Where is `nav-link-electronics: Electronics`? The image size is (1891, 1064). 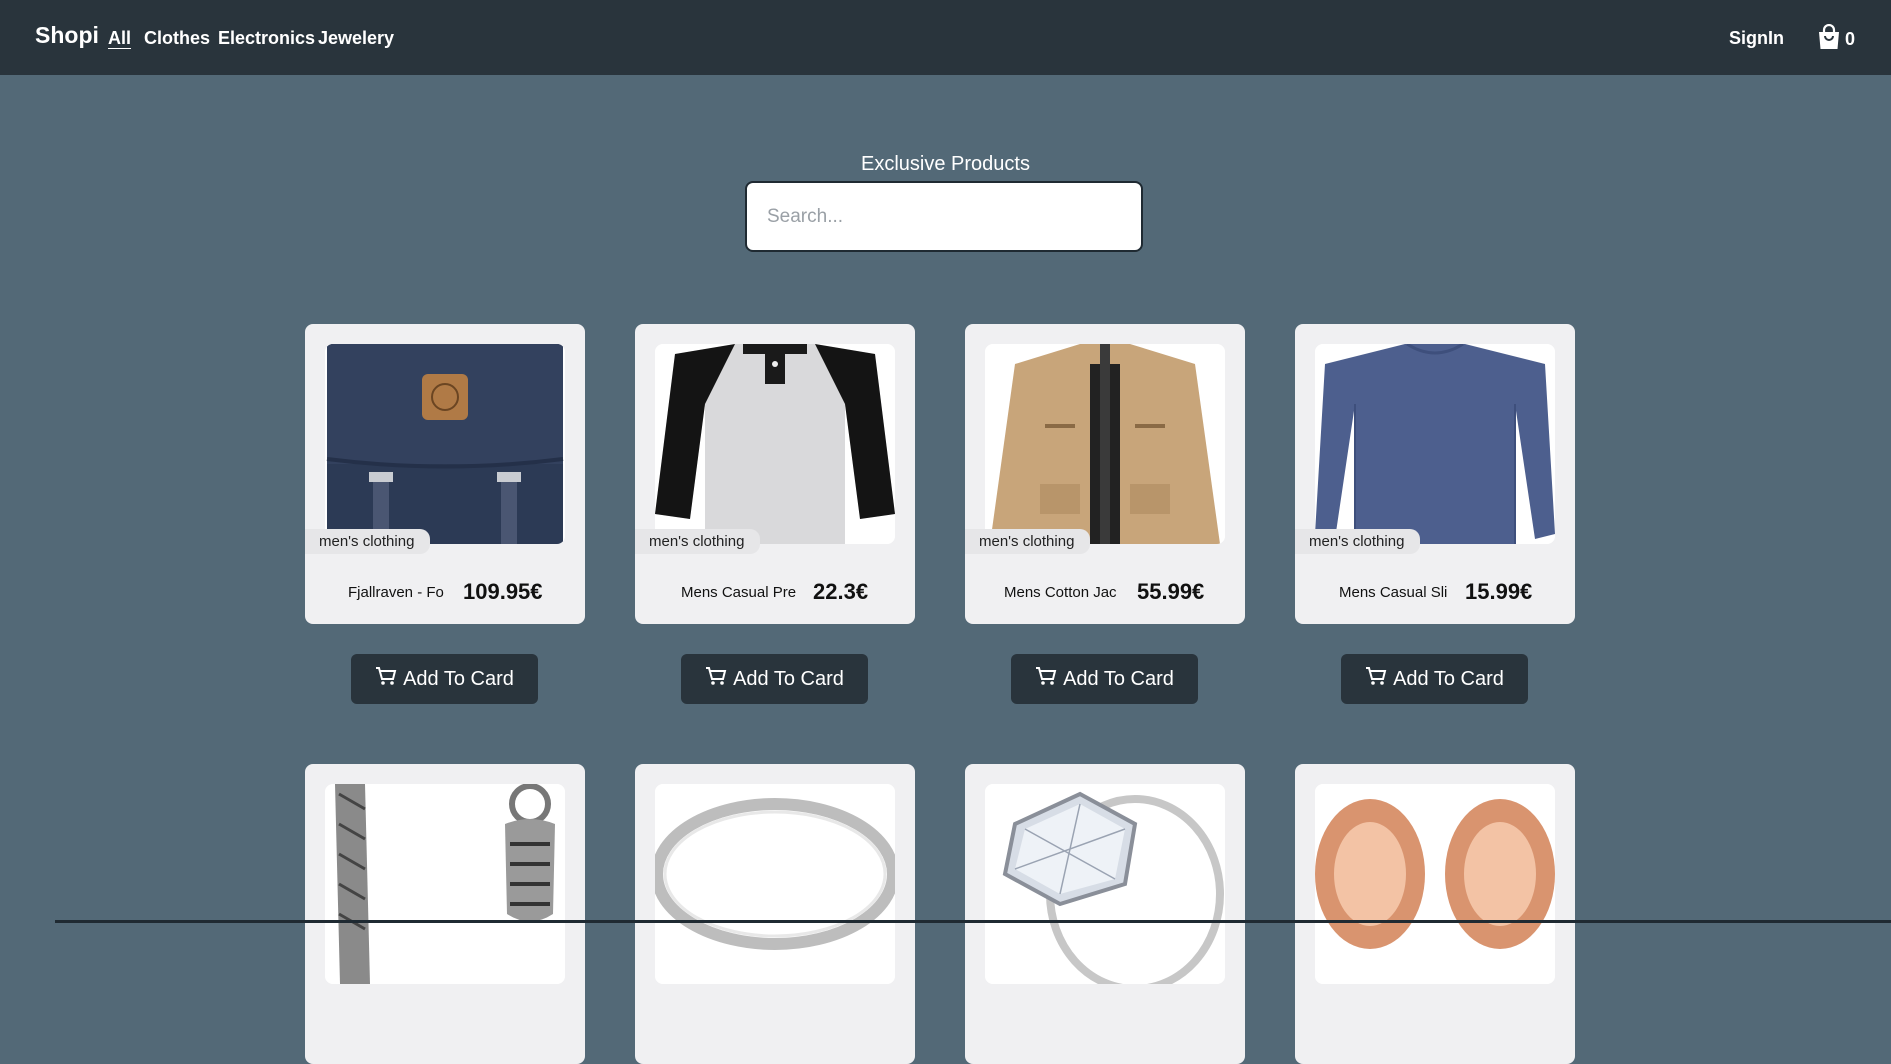
nav-link-electronics: Electronics is located at coordinates (266, 38).